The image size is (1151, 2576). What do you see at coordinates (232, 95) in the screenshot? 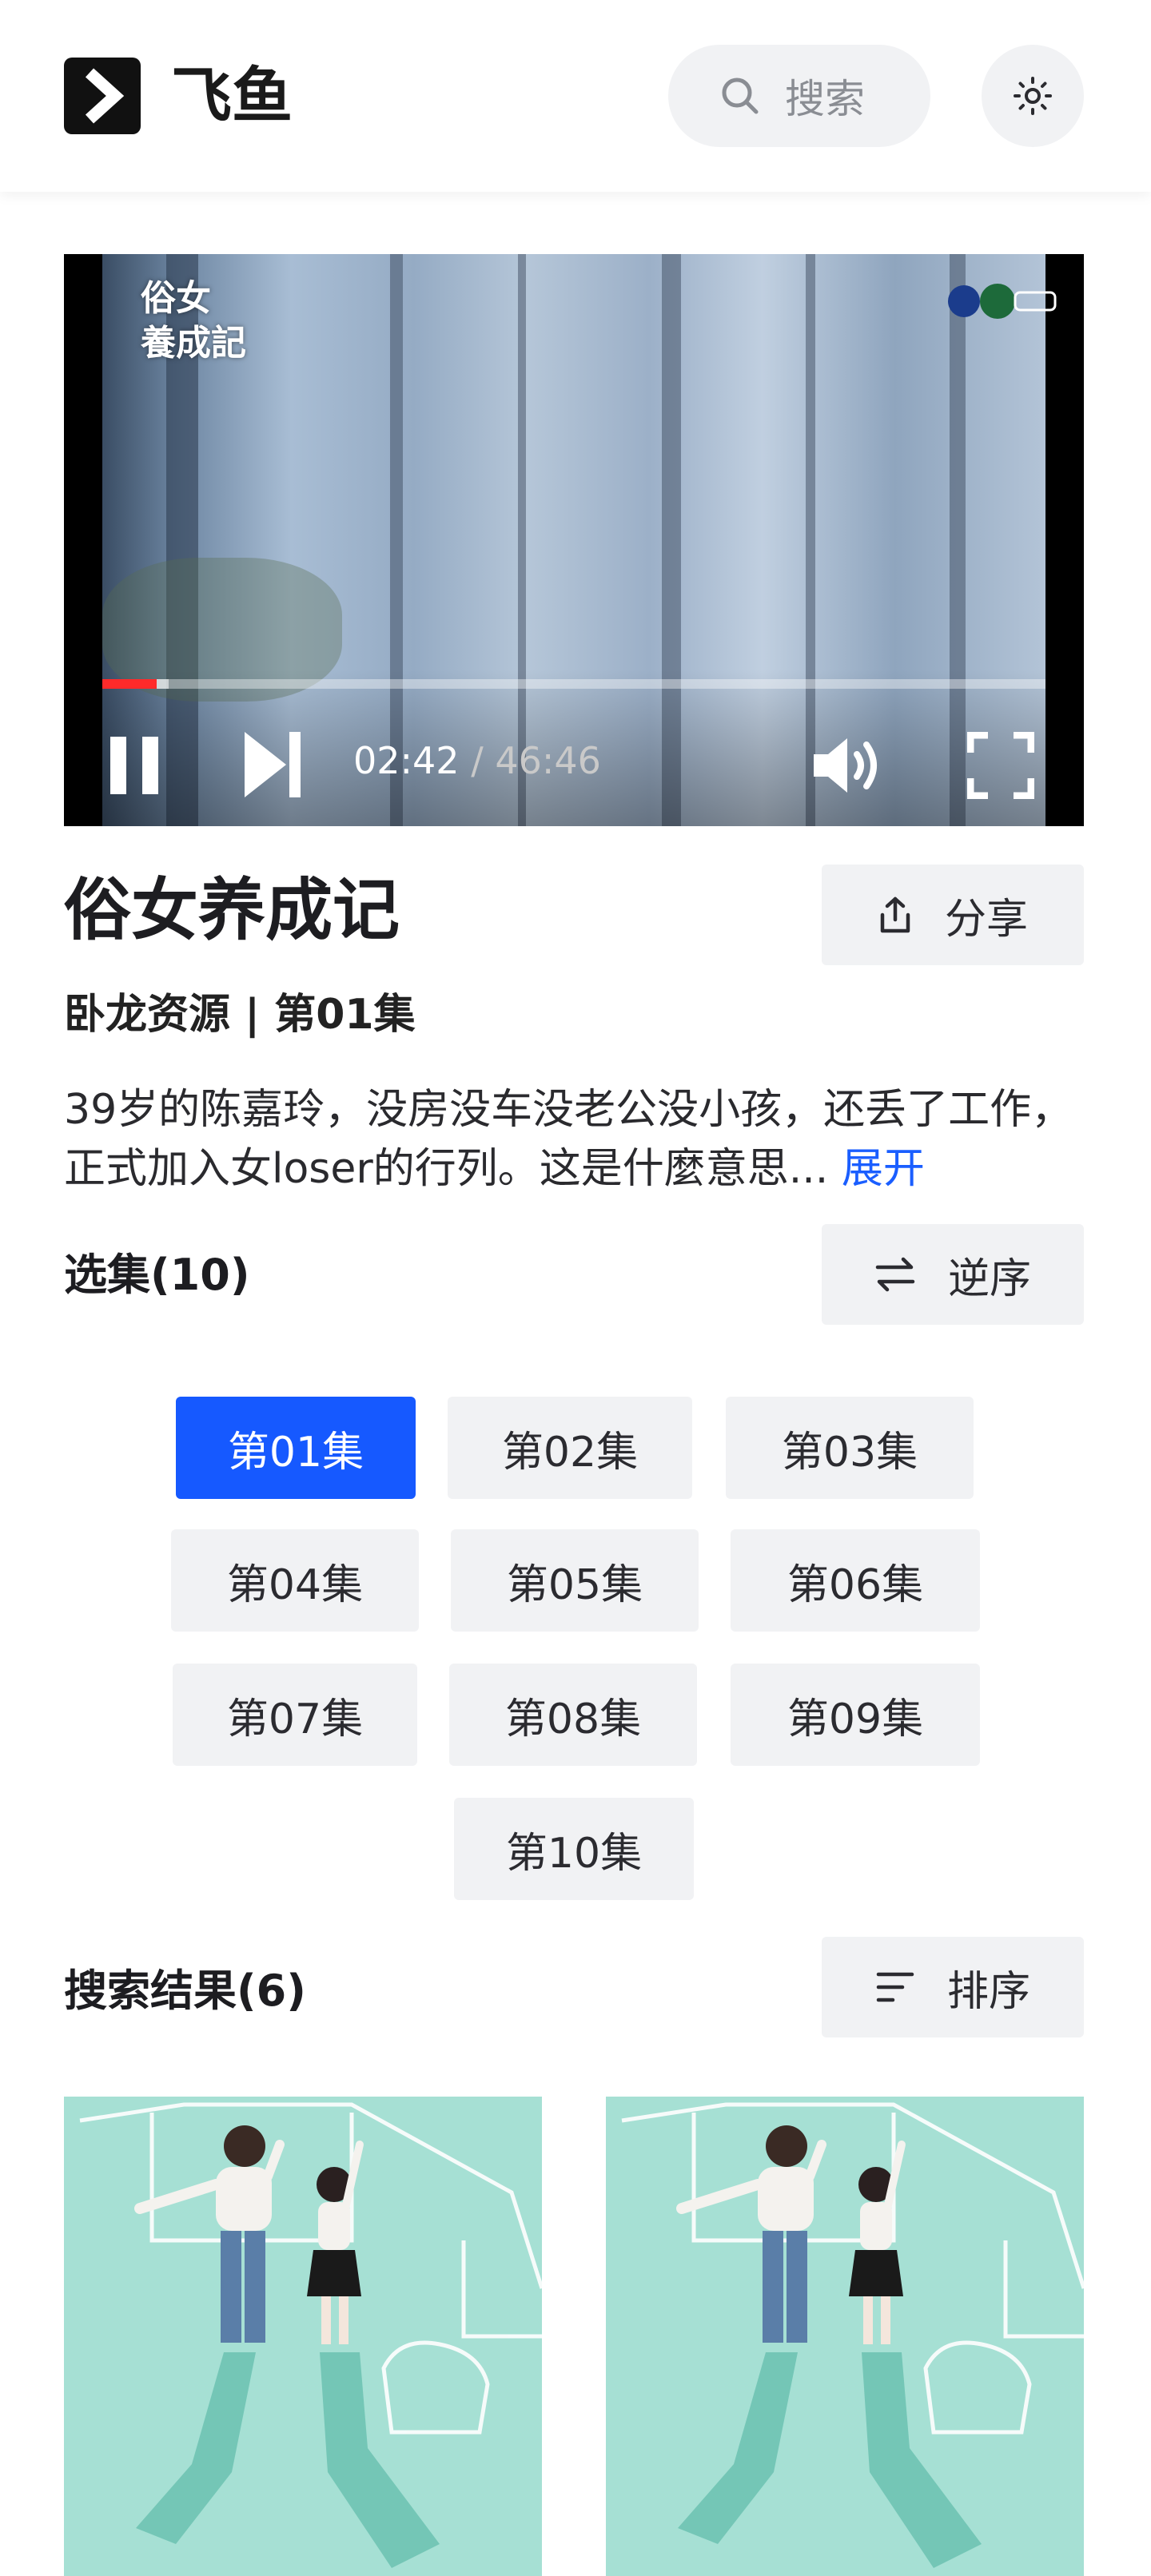
I see `brand-name: 飞鱼` at bounding box center [232, 95].